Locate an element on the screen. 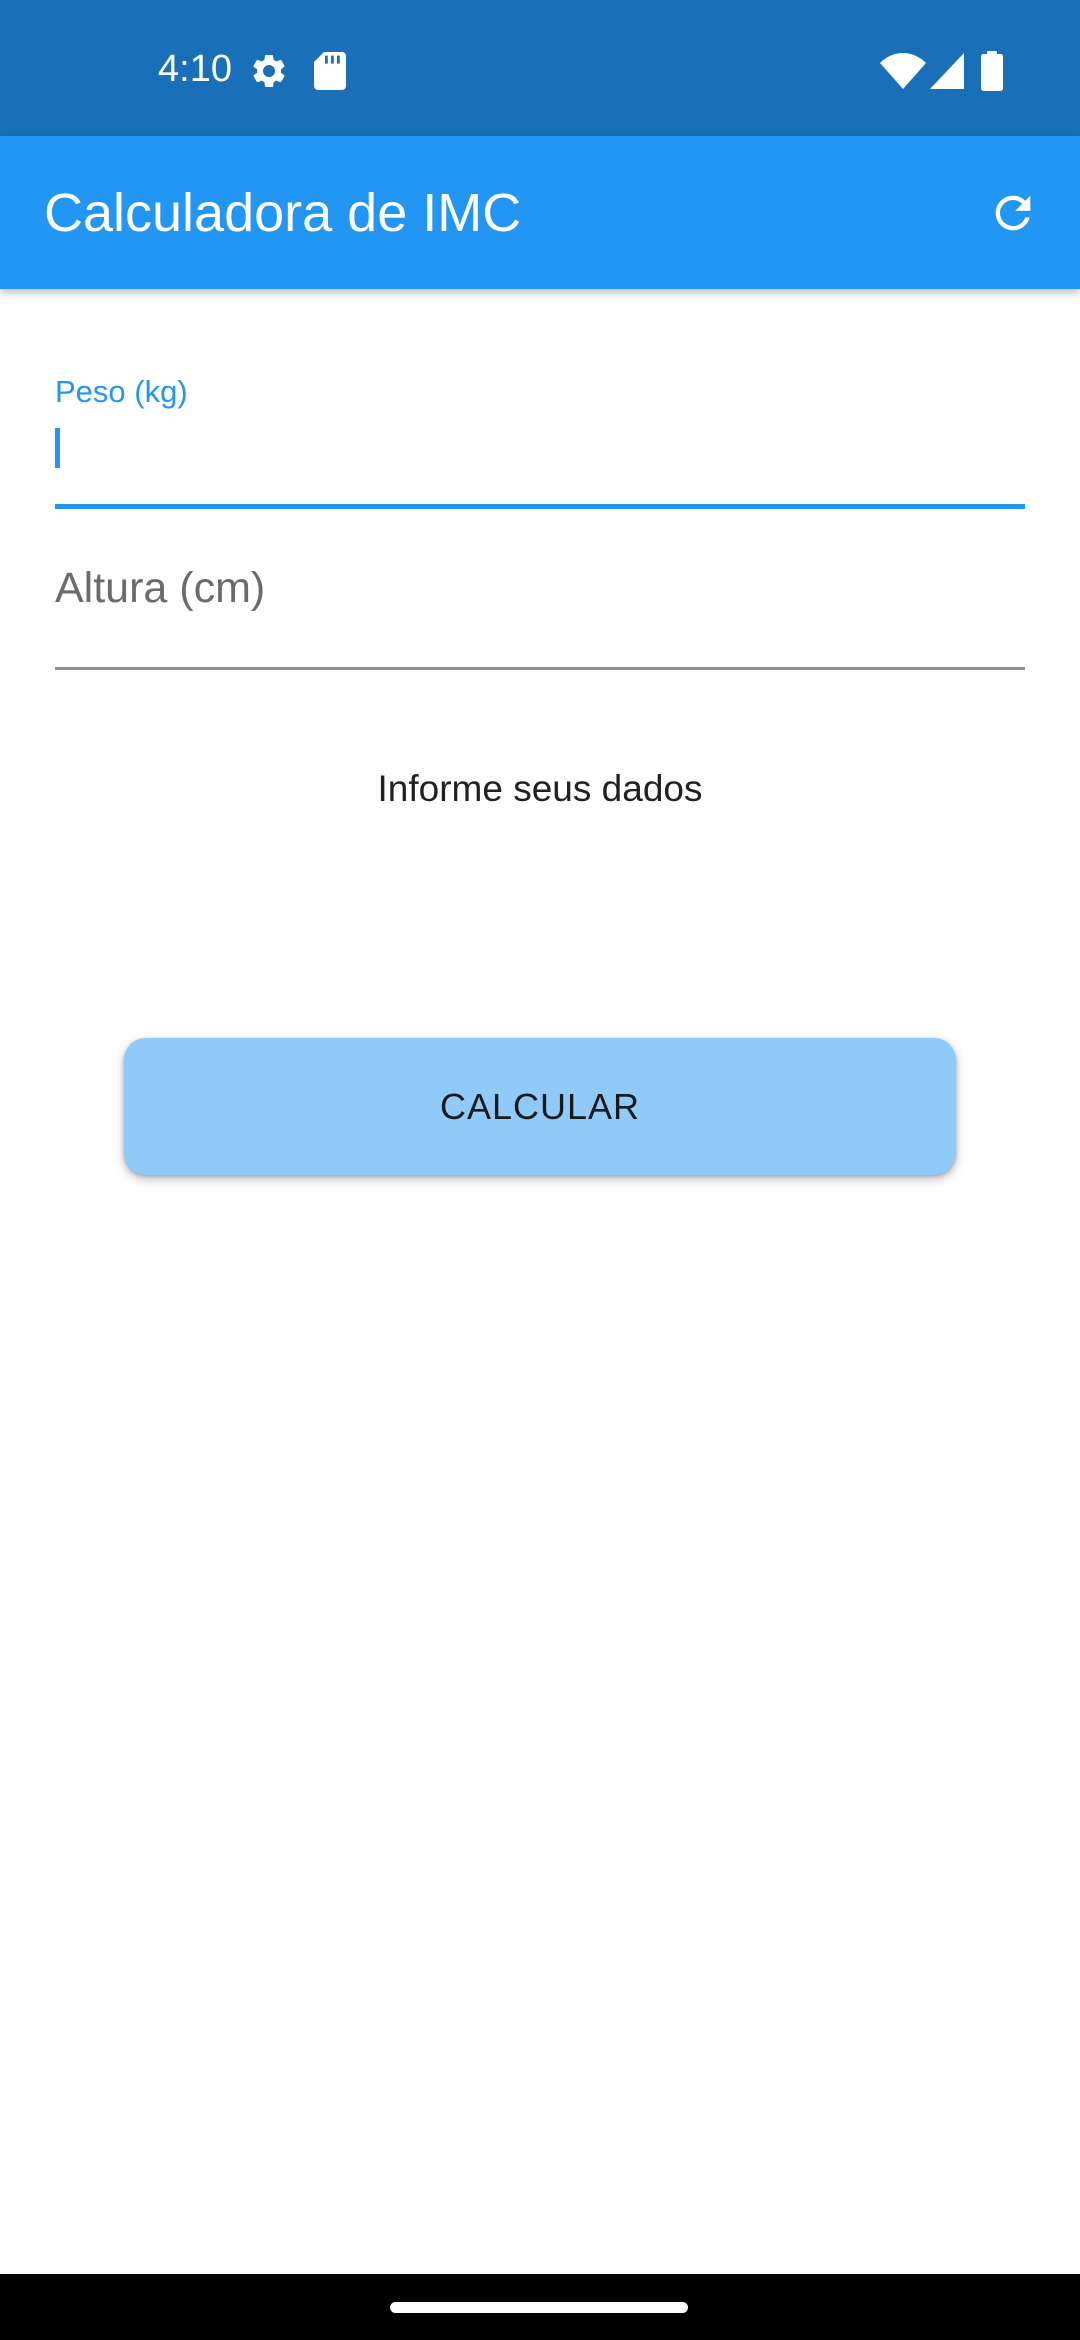 The image size is (1080, 2340). altura-input is located at coordinates (540, 590).